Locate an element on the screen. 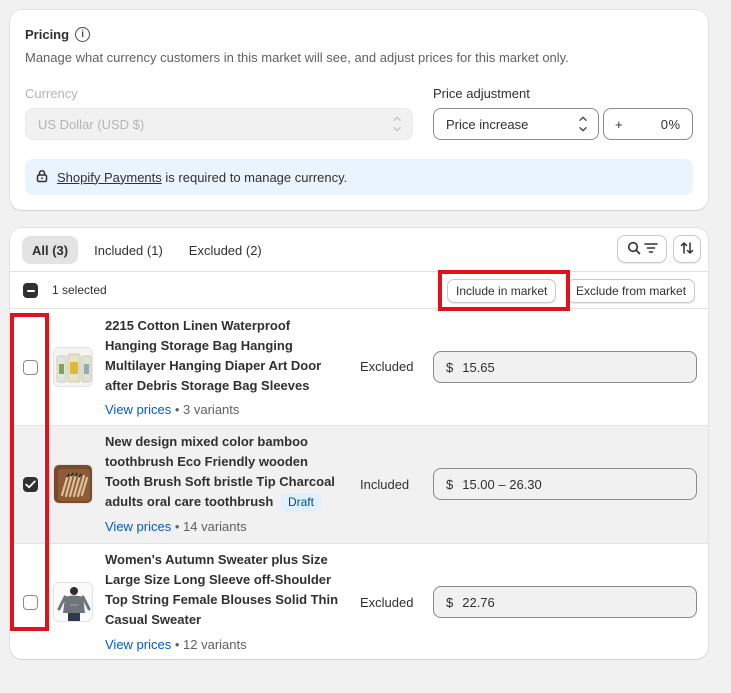 This screenshot has width=731, height=693. price-value: 22.76 is located at coordinates (478, 602).